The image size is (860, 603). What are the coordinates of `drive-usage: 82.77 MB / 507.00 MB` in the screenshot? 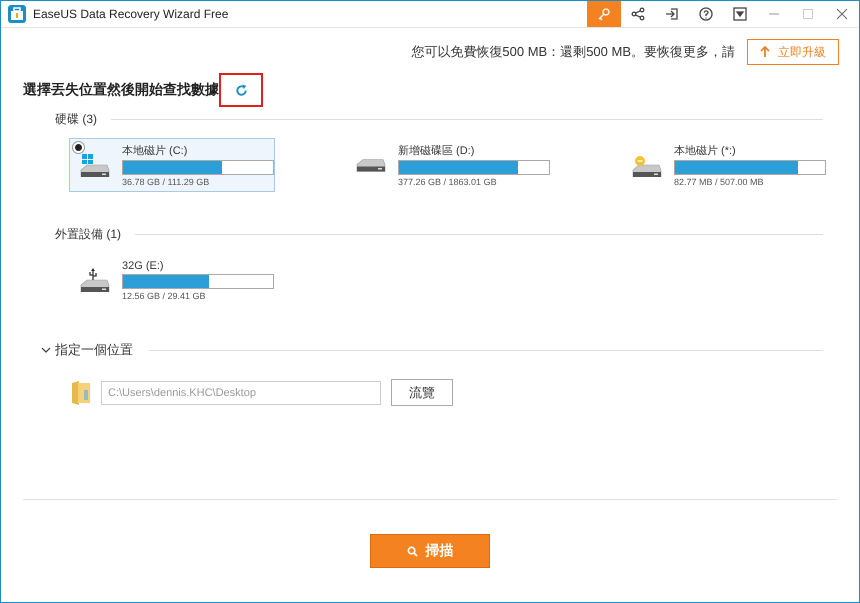 It's located at (719, 182).